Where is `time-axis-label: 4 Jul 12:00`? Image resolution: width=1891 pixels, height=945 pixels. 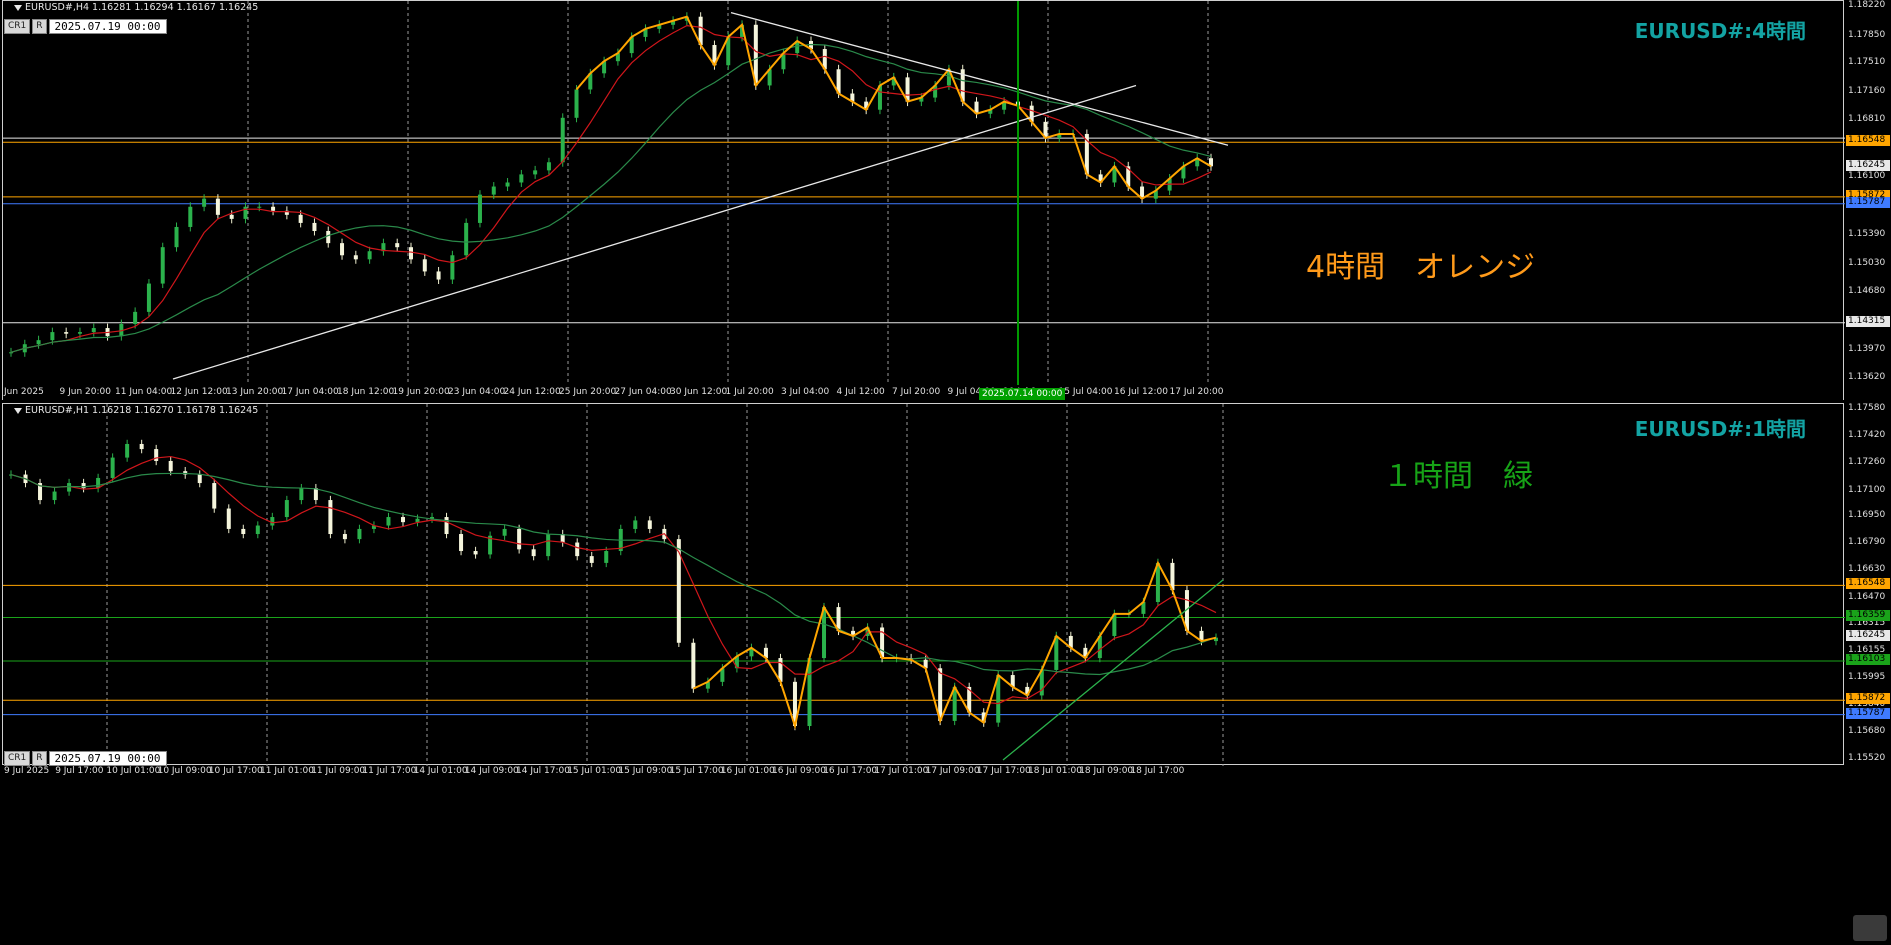
time-axis-label: 4 Jul 12:00 is located at coordinates (860, 392).